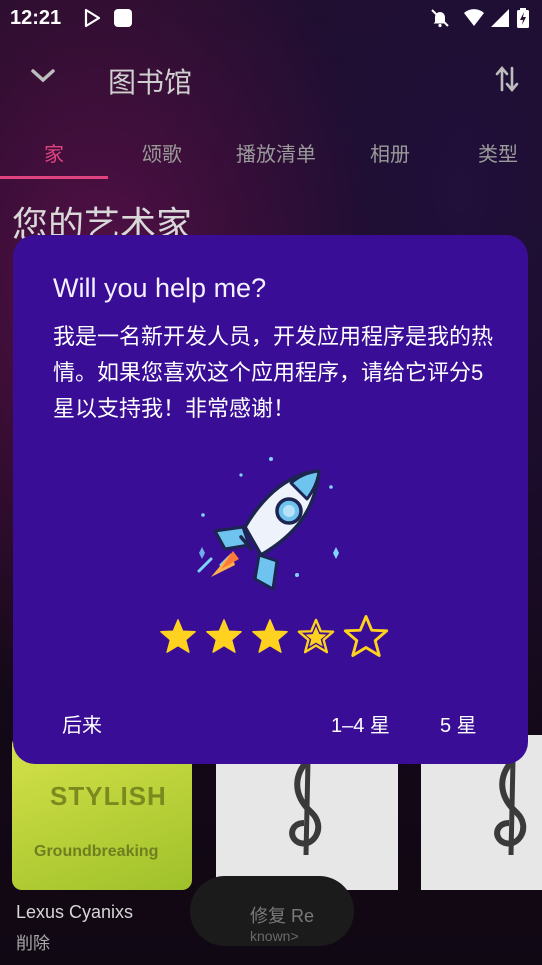 The width and height of the screenshot is (542, 965). What do you see at coordinates (54, 177) in the screenshot?
I see `tab-indicator` at bounding box center [54, 177].